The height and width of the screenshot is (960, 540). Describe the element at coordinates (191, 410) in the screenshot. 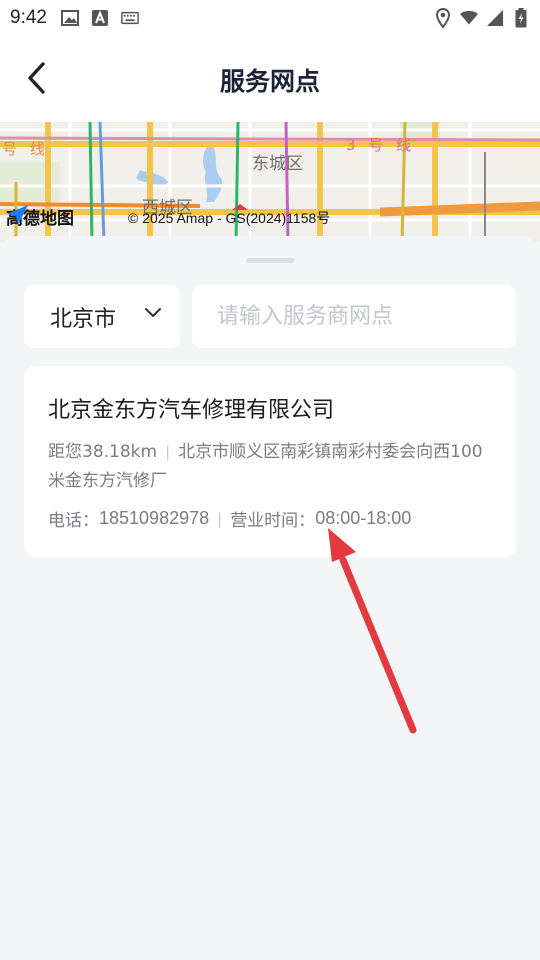

I see `service-point-name: 北京金东方汽车修理有限公司` at that location.